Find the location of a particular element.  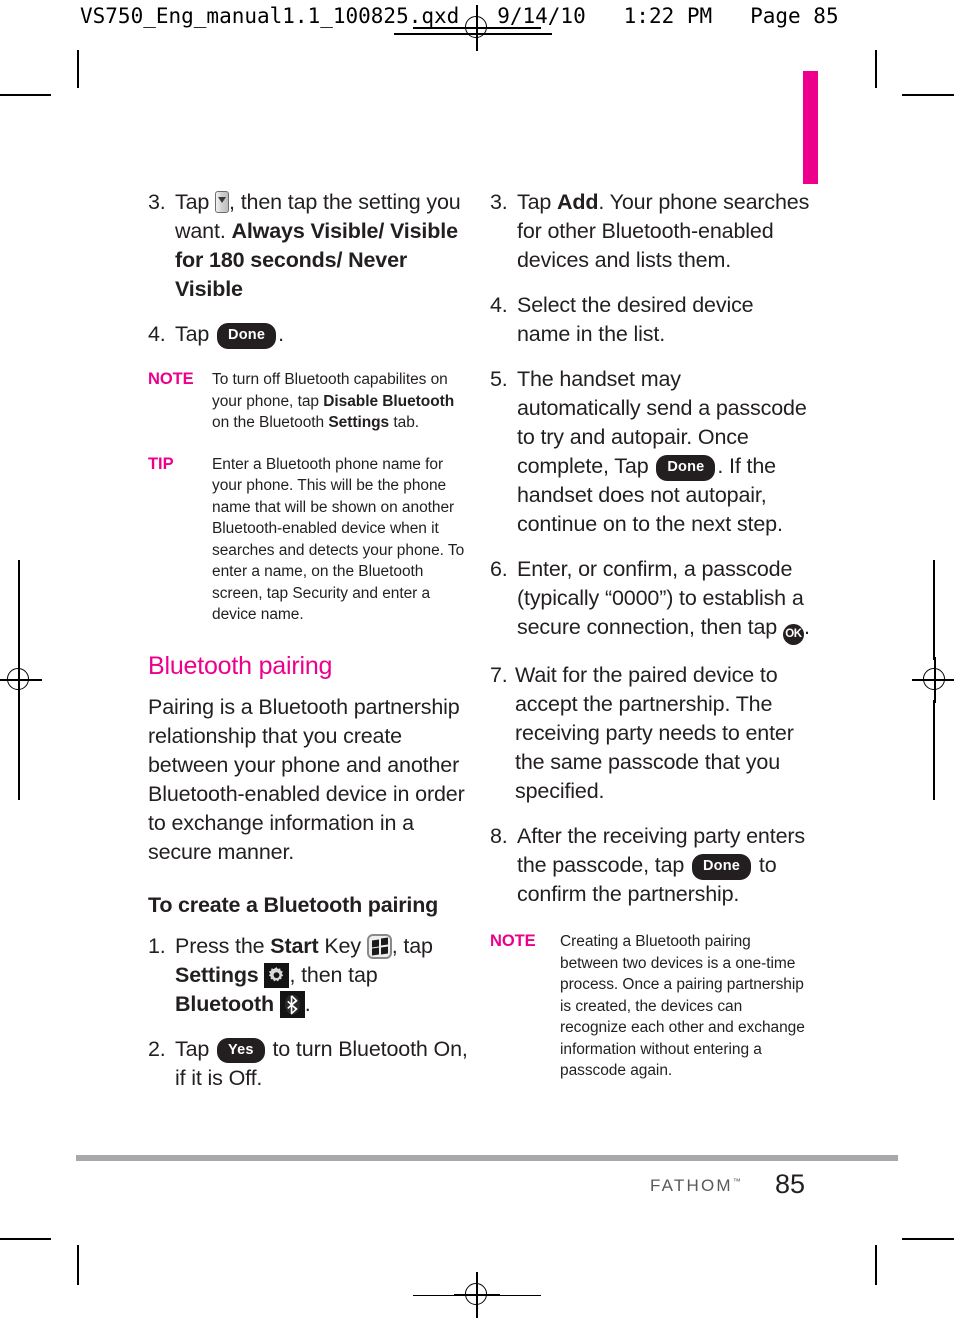

crop-mark-left-edge-vertical is located at coordinates (19, 610).